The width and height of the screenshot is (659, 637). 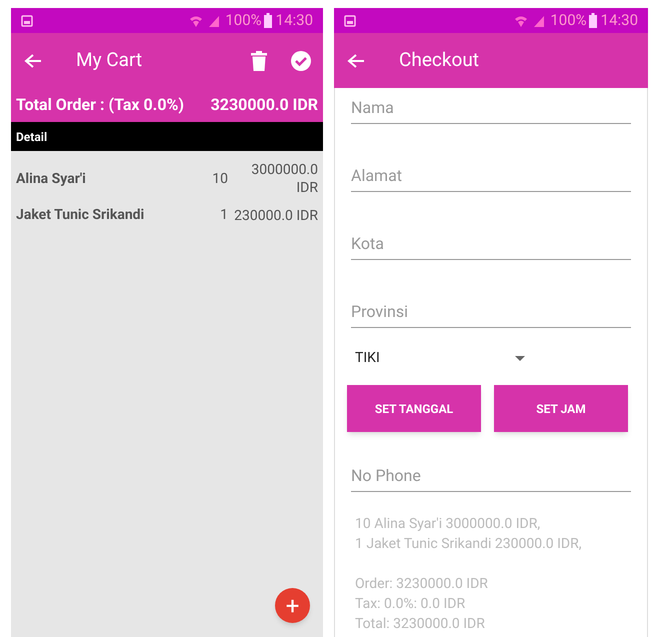 What do you see at coordinates (491, 314) in the screenshot?
I see `input-field: Provinsi` at bounding box center [491, 314].